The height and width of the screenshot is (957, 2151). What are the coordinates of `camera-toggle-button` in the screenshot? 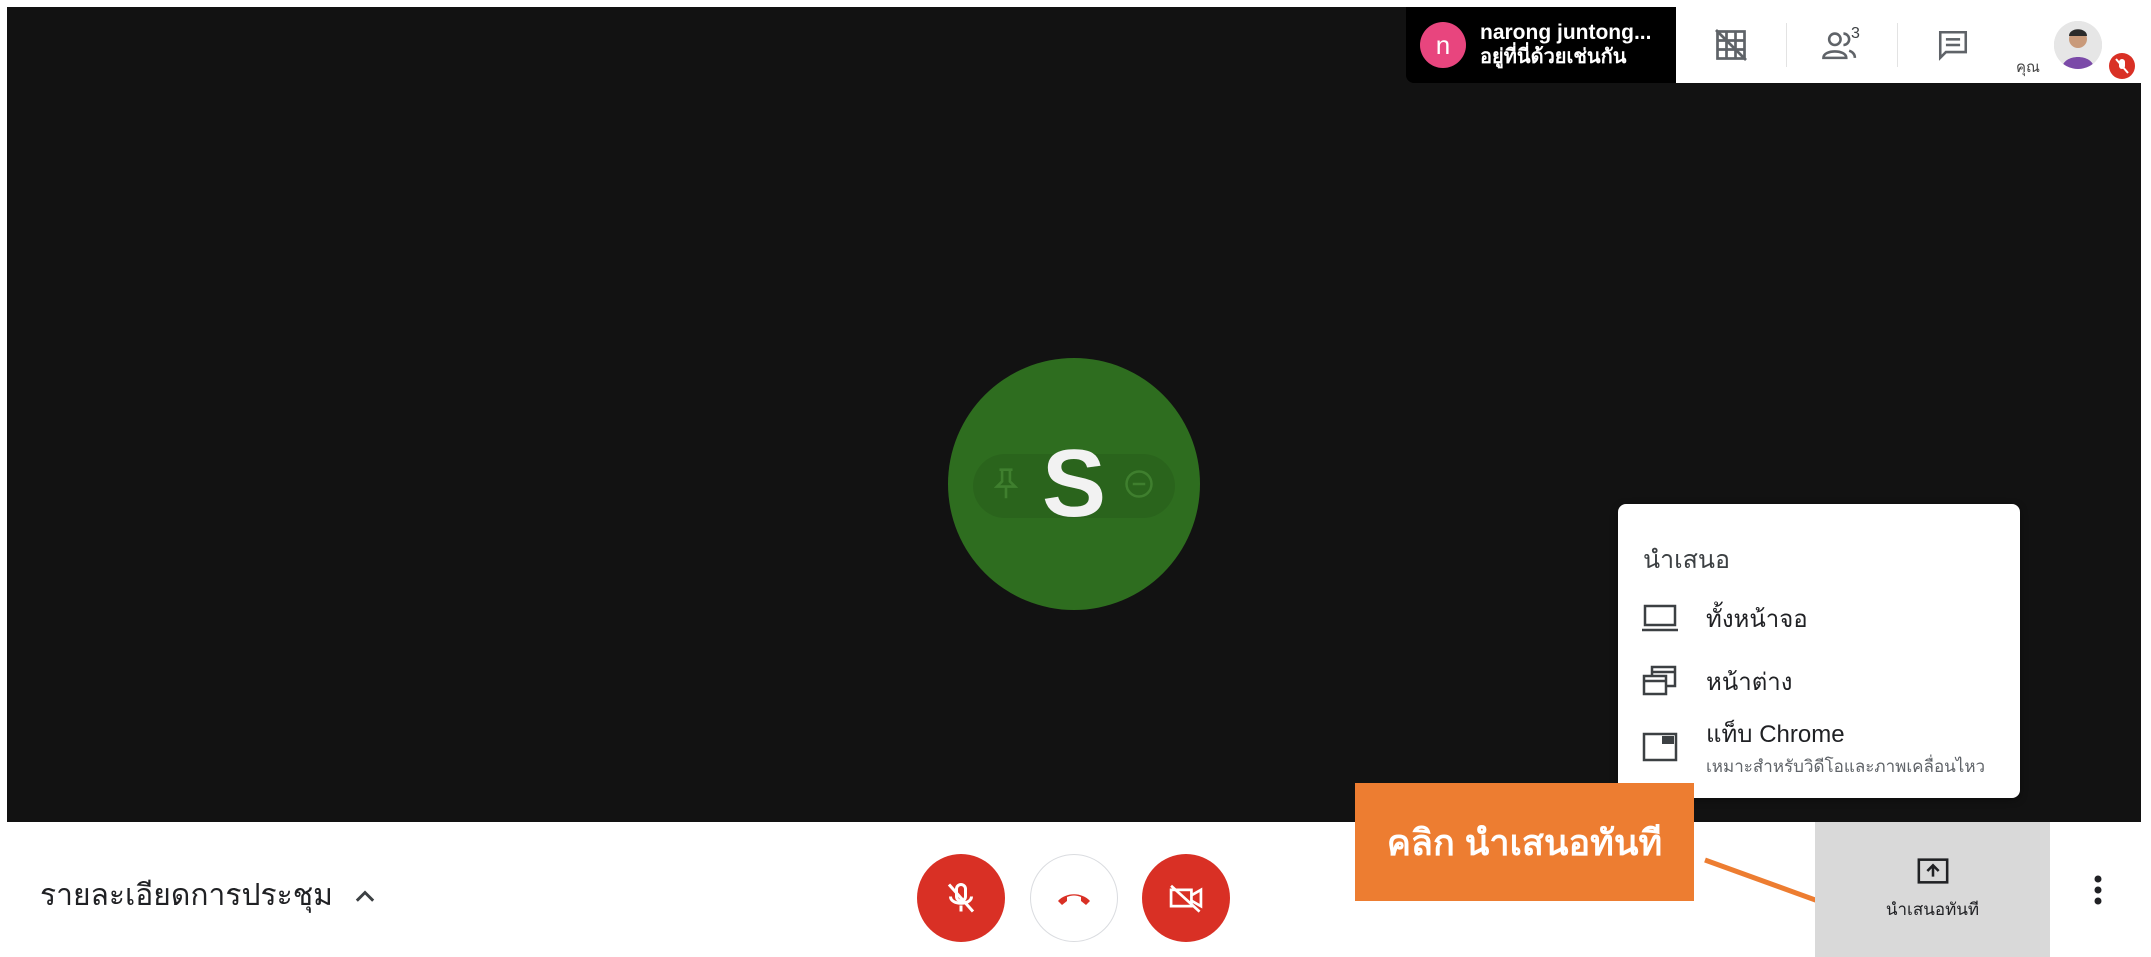 It's located at (1186, 898).